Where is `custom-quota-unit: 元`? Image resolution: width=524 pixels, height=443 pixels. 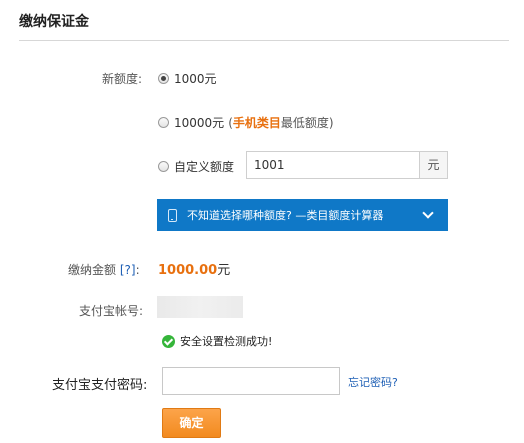 custom-quota-unit: 元 is located at coordinates (434, 165).